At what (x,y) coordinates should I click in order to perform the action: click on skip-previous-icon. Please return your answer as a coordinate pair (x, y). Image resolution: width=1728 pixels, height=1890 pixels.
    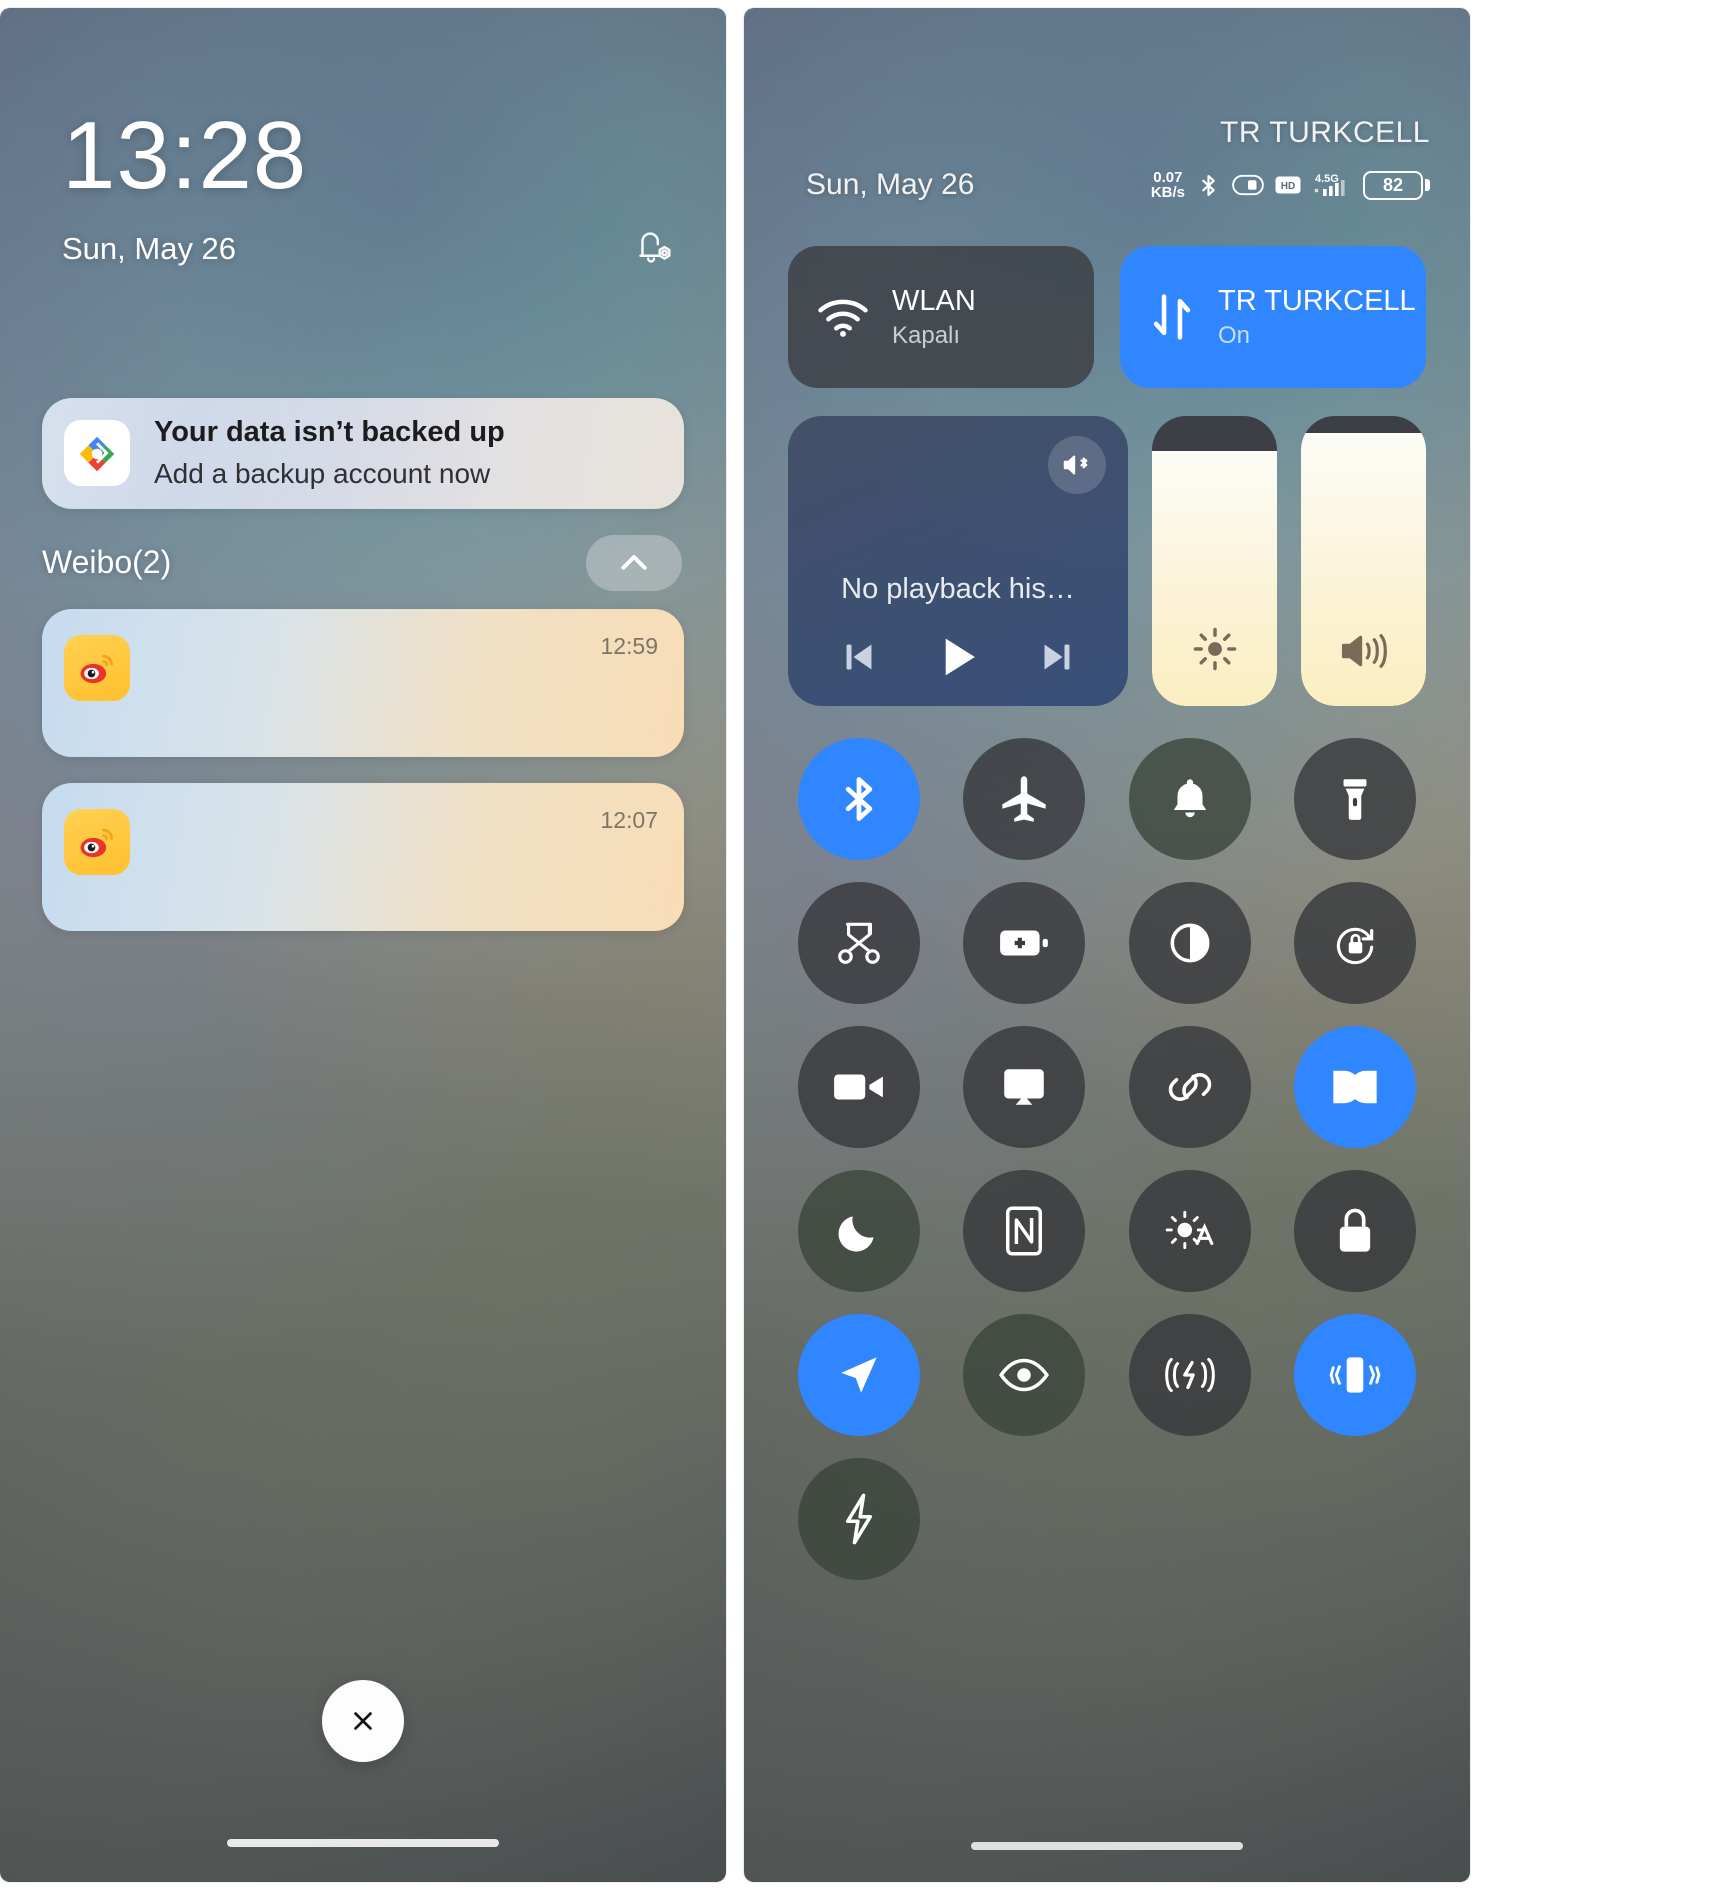
    Looking at the image, I should click on (859, 657).